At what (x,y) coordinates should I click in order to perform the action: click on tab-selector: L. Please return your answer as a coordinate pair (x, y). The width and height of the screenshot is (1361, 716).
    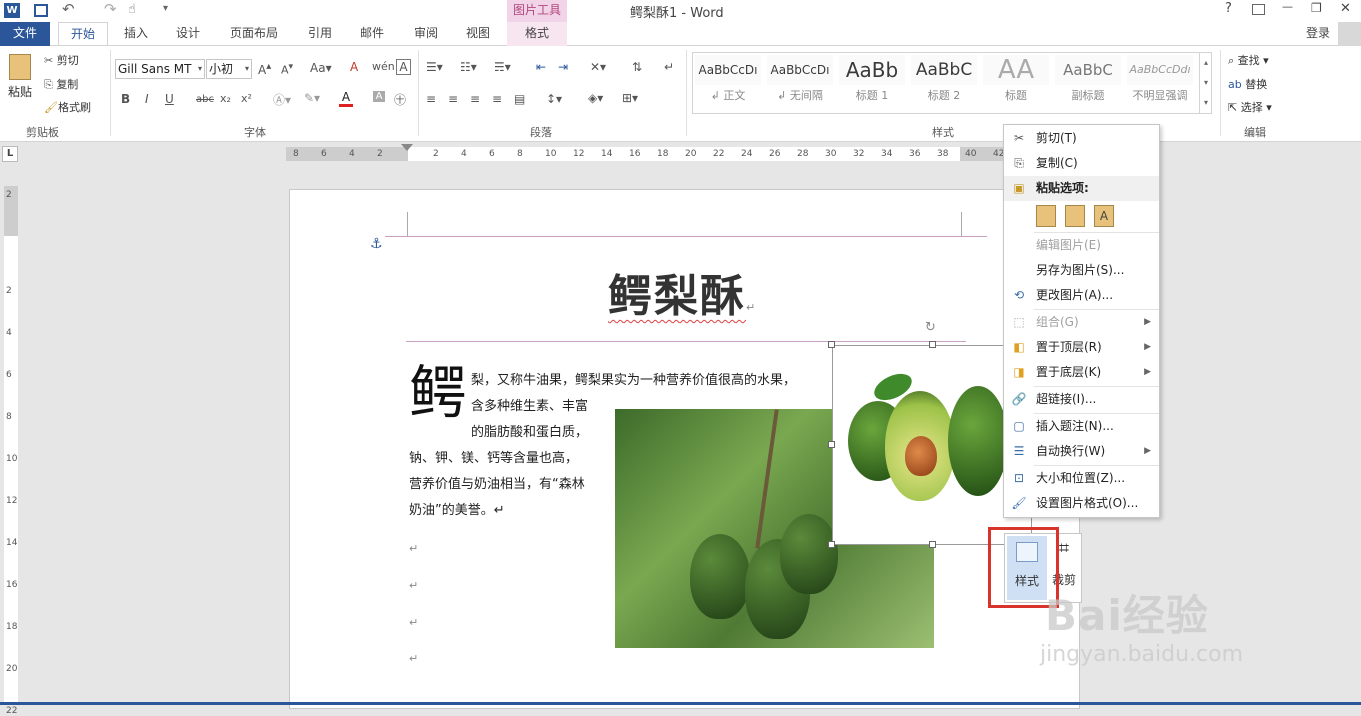
    Looking at the image, I should click on (10, 154).